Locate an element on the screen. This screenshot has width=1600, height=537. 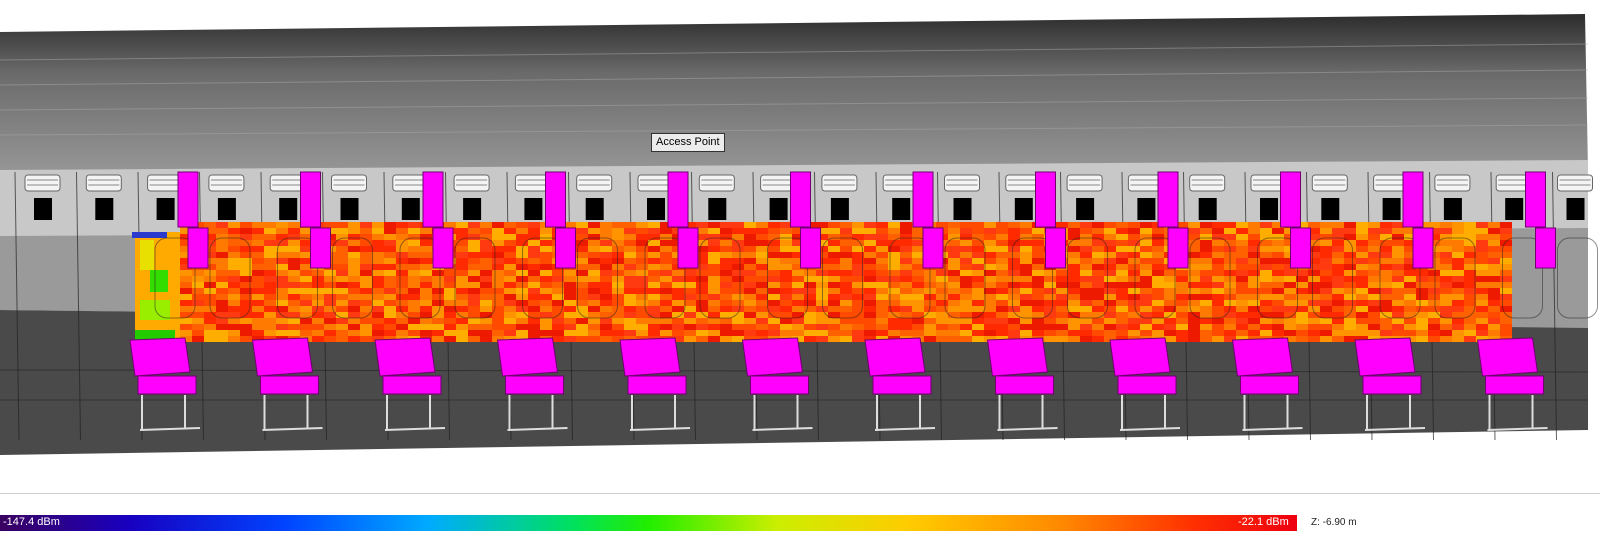
access-point-label: Access Point is located at coordinates (688, 142).